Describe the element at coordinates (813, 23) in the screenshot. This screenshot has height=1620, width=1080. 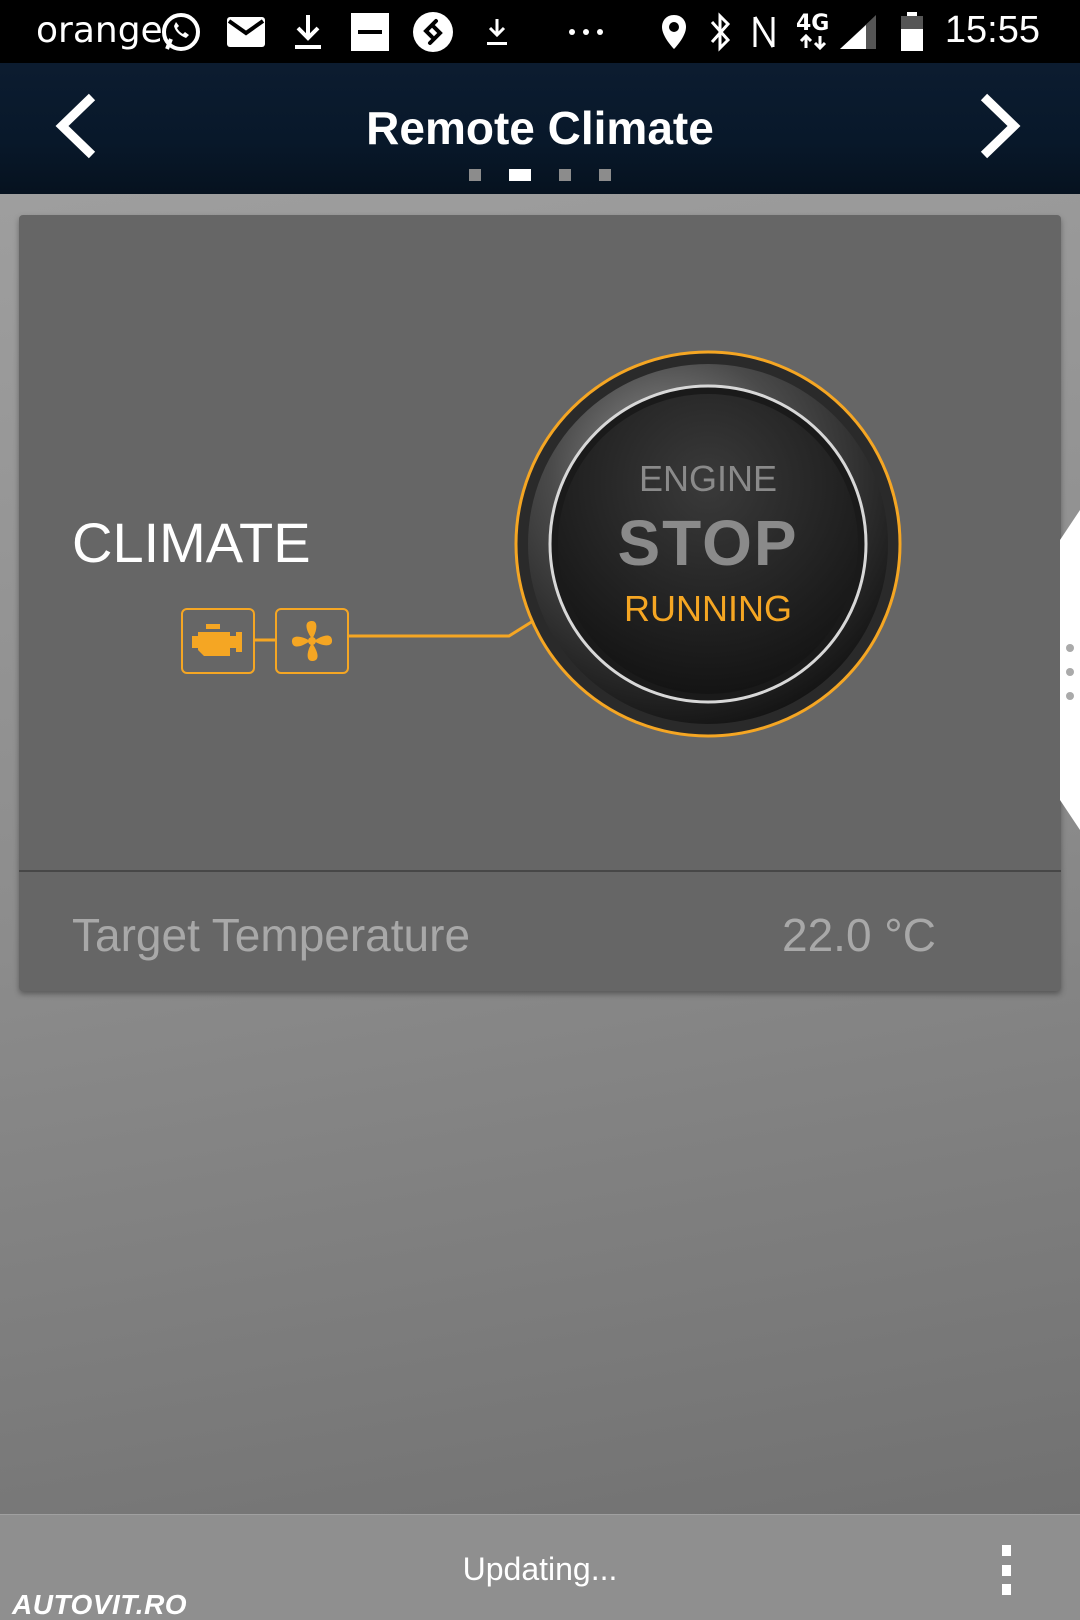
I see `network-type-label: 4G` at that location.